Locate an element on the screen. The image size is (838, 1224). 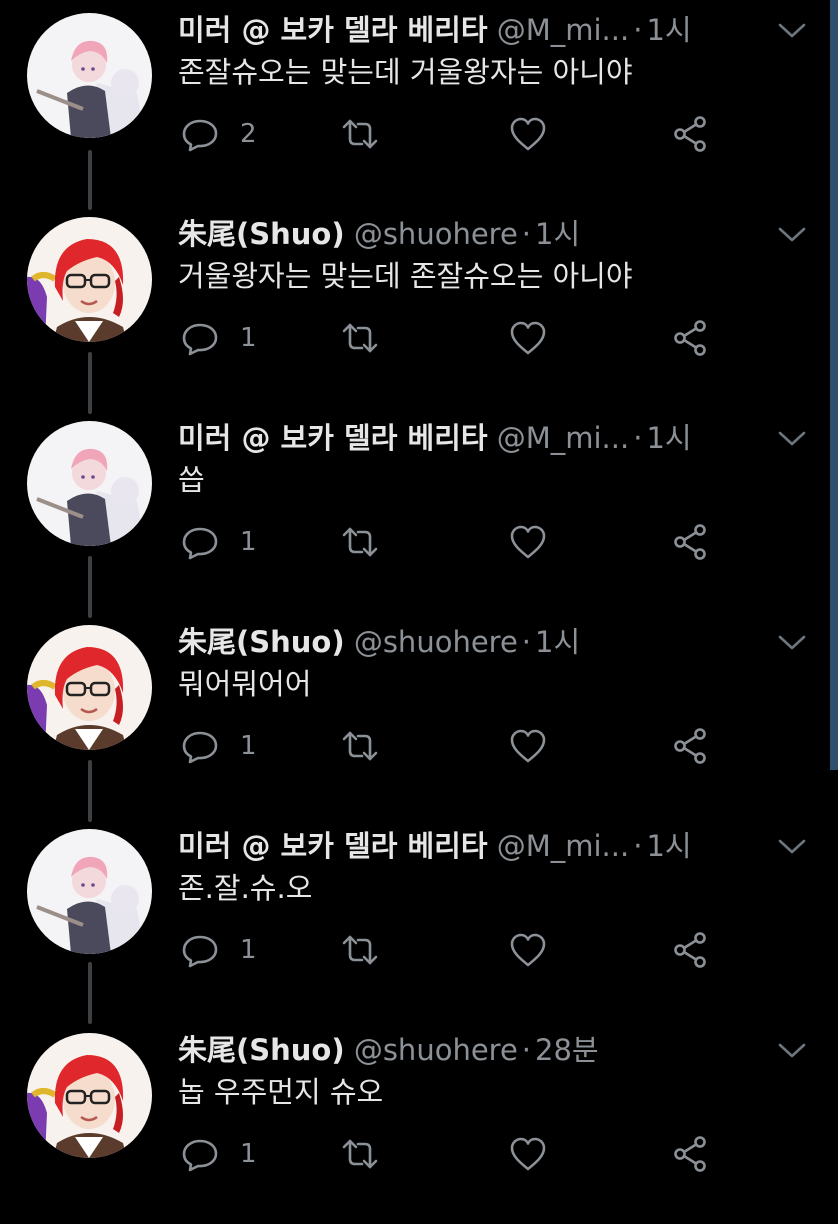
tweet-text: 씁 is located at coordinates (191, 480).